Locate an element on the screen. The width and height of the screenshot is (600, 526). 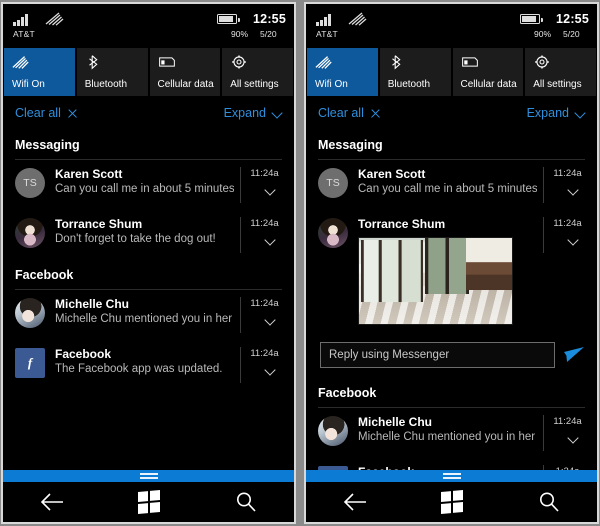
back-arrow-icon is located at coordinates (354, 502).